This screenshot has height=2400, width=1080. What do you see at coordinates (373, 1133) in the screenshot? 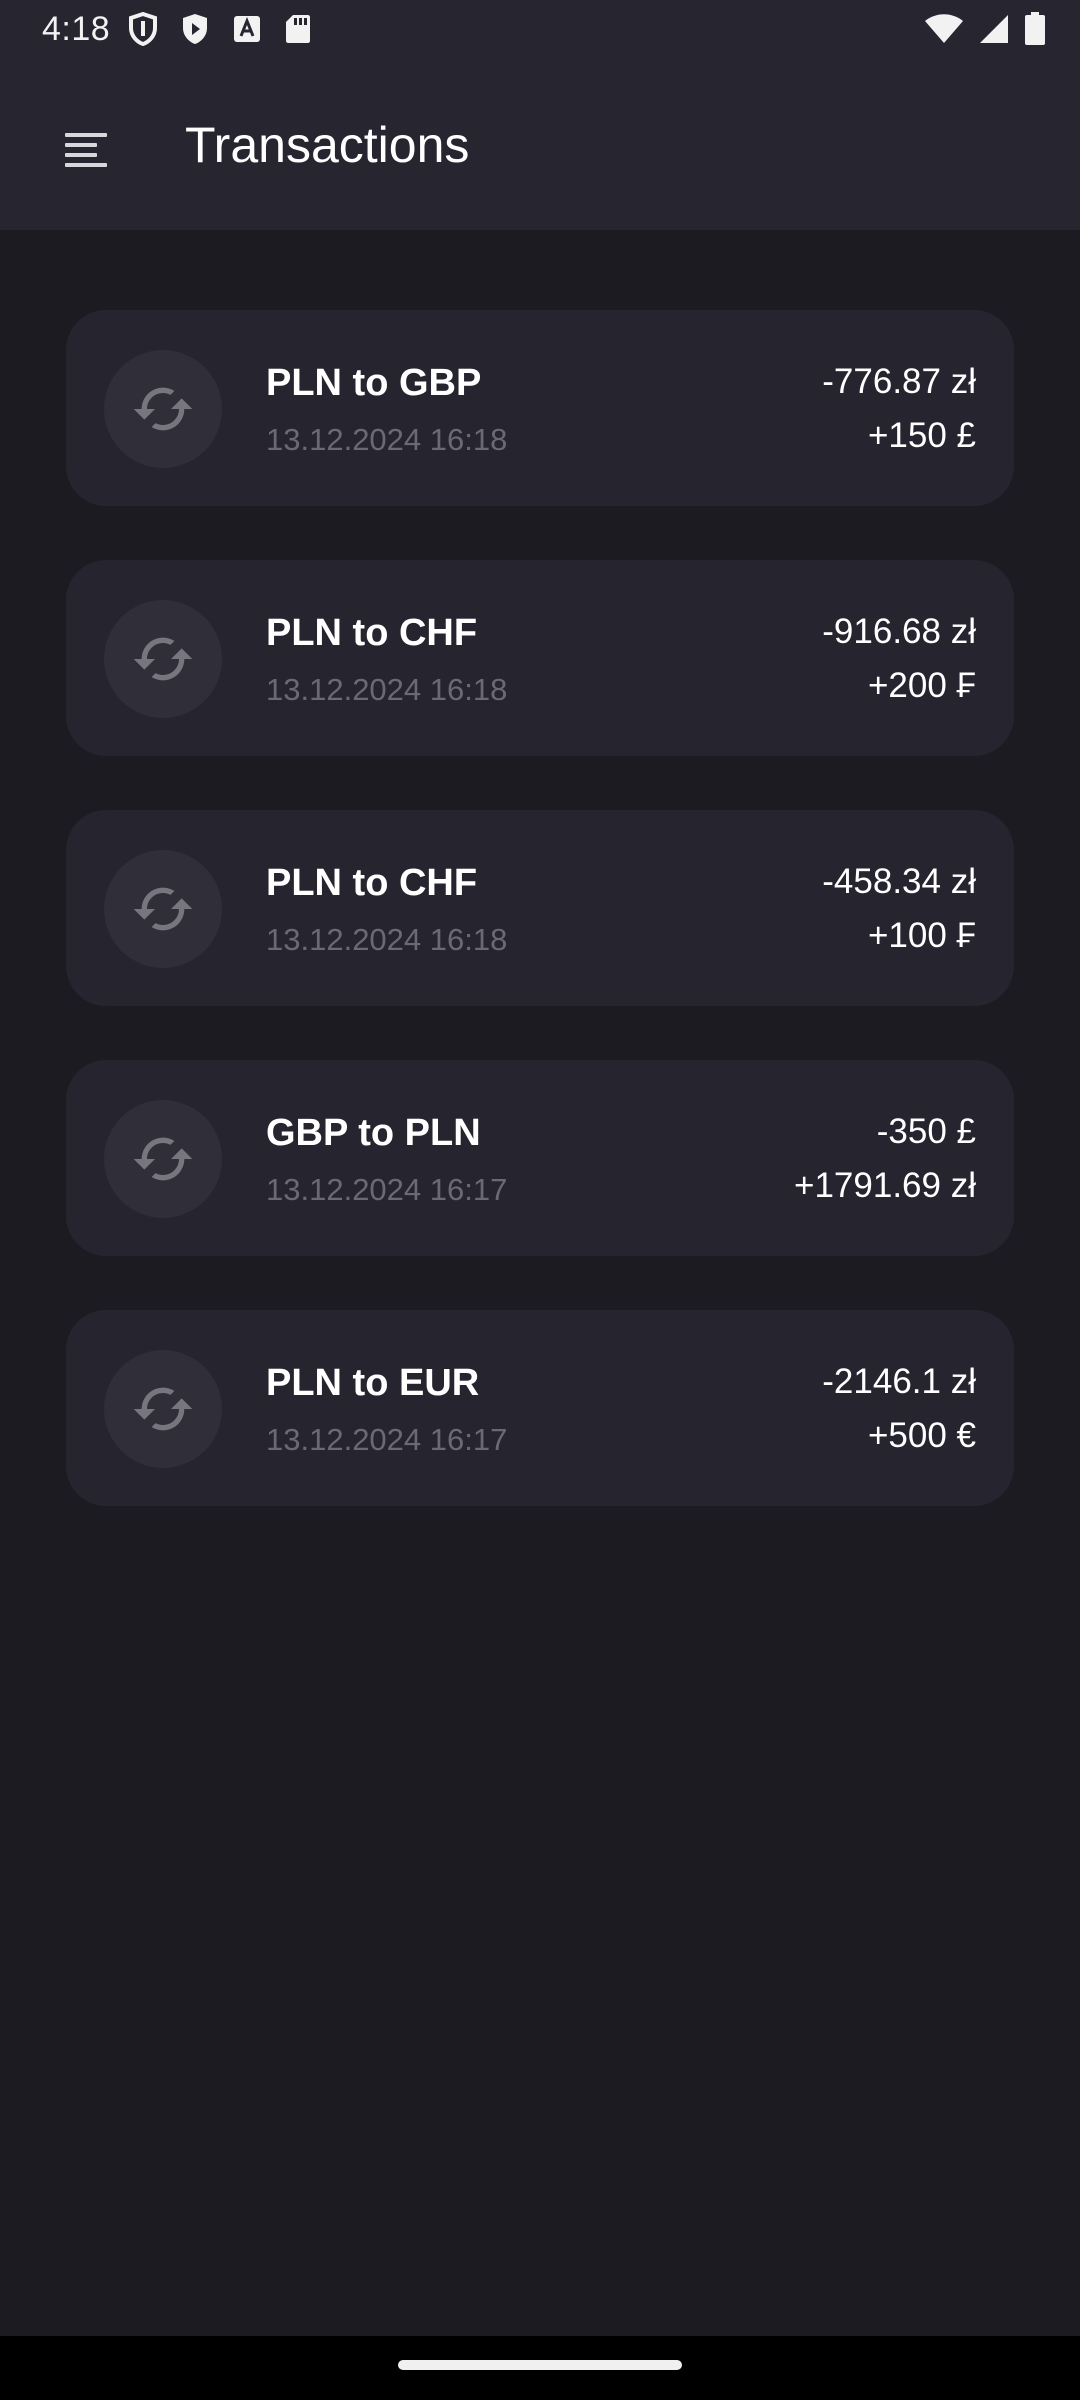
I see `transaction-title: GBP to PLN` at bounding box center [373, 1133].